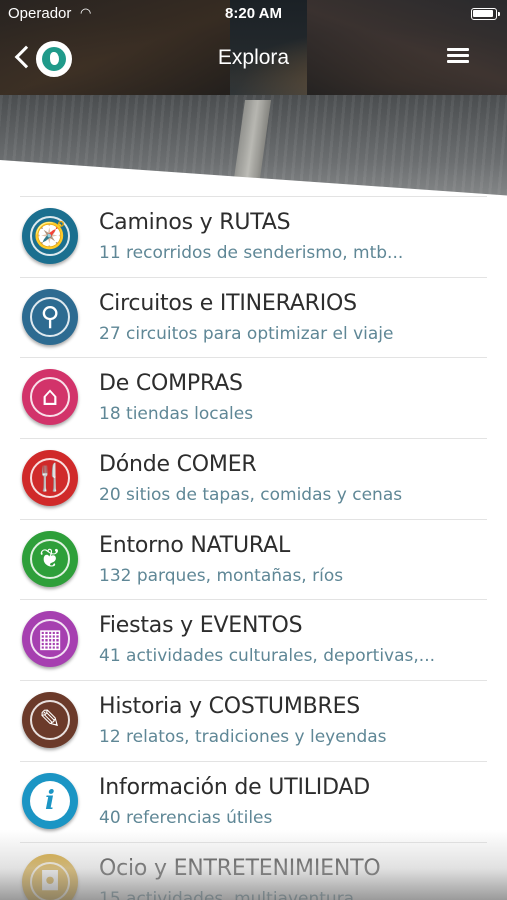 The image size is (507, 900). Describe the element at coordinates (176, 414) in the screenshot. I see `item-subtitle: 18 tiendas locales` at that location.